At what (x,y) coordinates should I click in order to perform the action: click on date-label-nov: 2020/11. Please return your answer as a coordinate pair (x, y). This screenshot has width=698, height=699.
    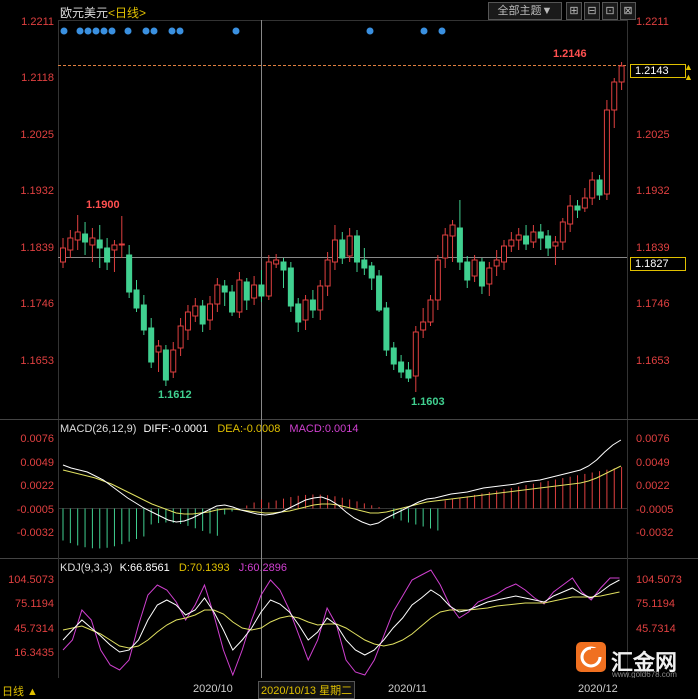
    Looking at the image, I should click on (407, 689).